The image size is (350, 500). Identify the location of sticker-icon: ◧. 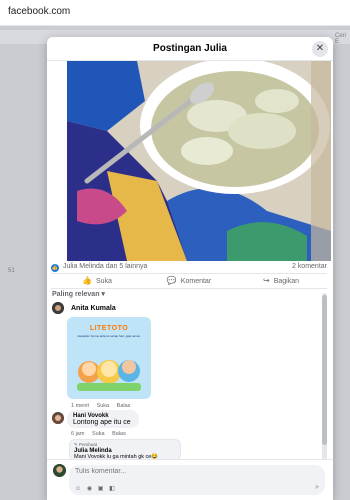
(112, 489).